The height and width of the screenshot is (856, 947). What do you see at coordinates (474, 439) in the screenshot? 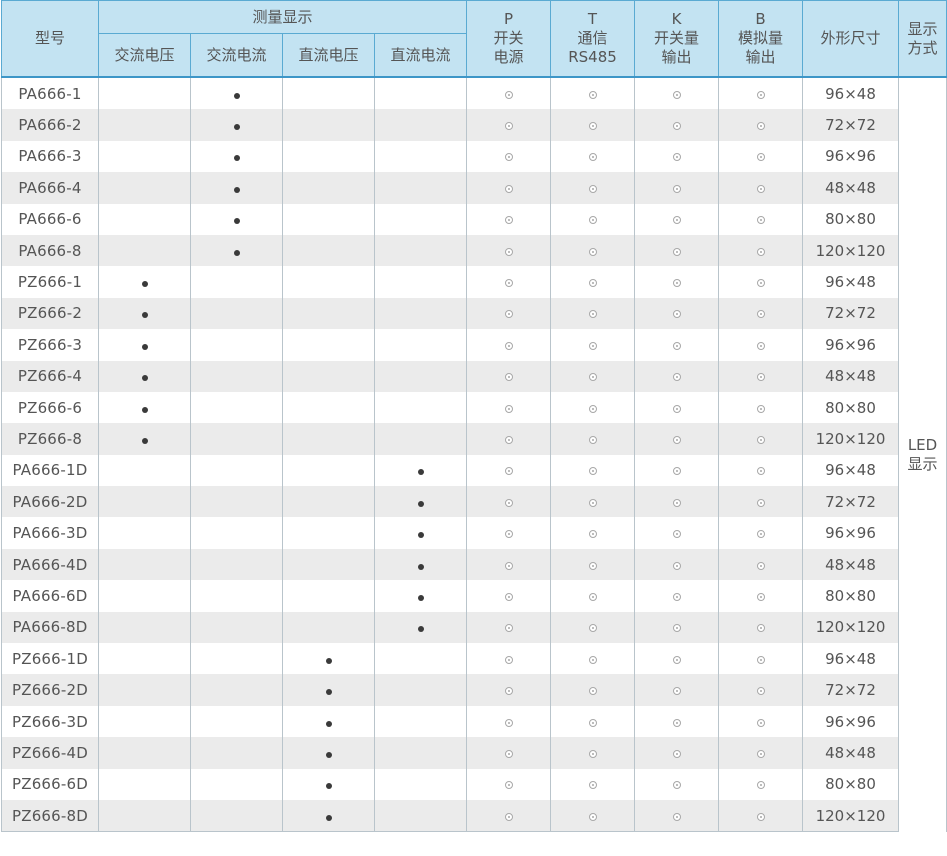
I see `table-row: PZ666-8 120×120` at bounding box center [474, 439].